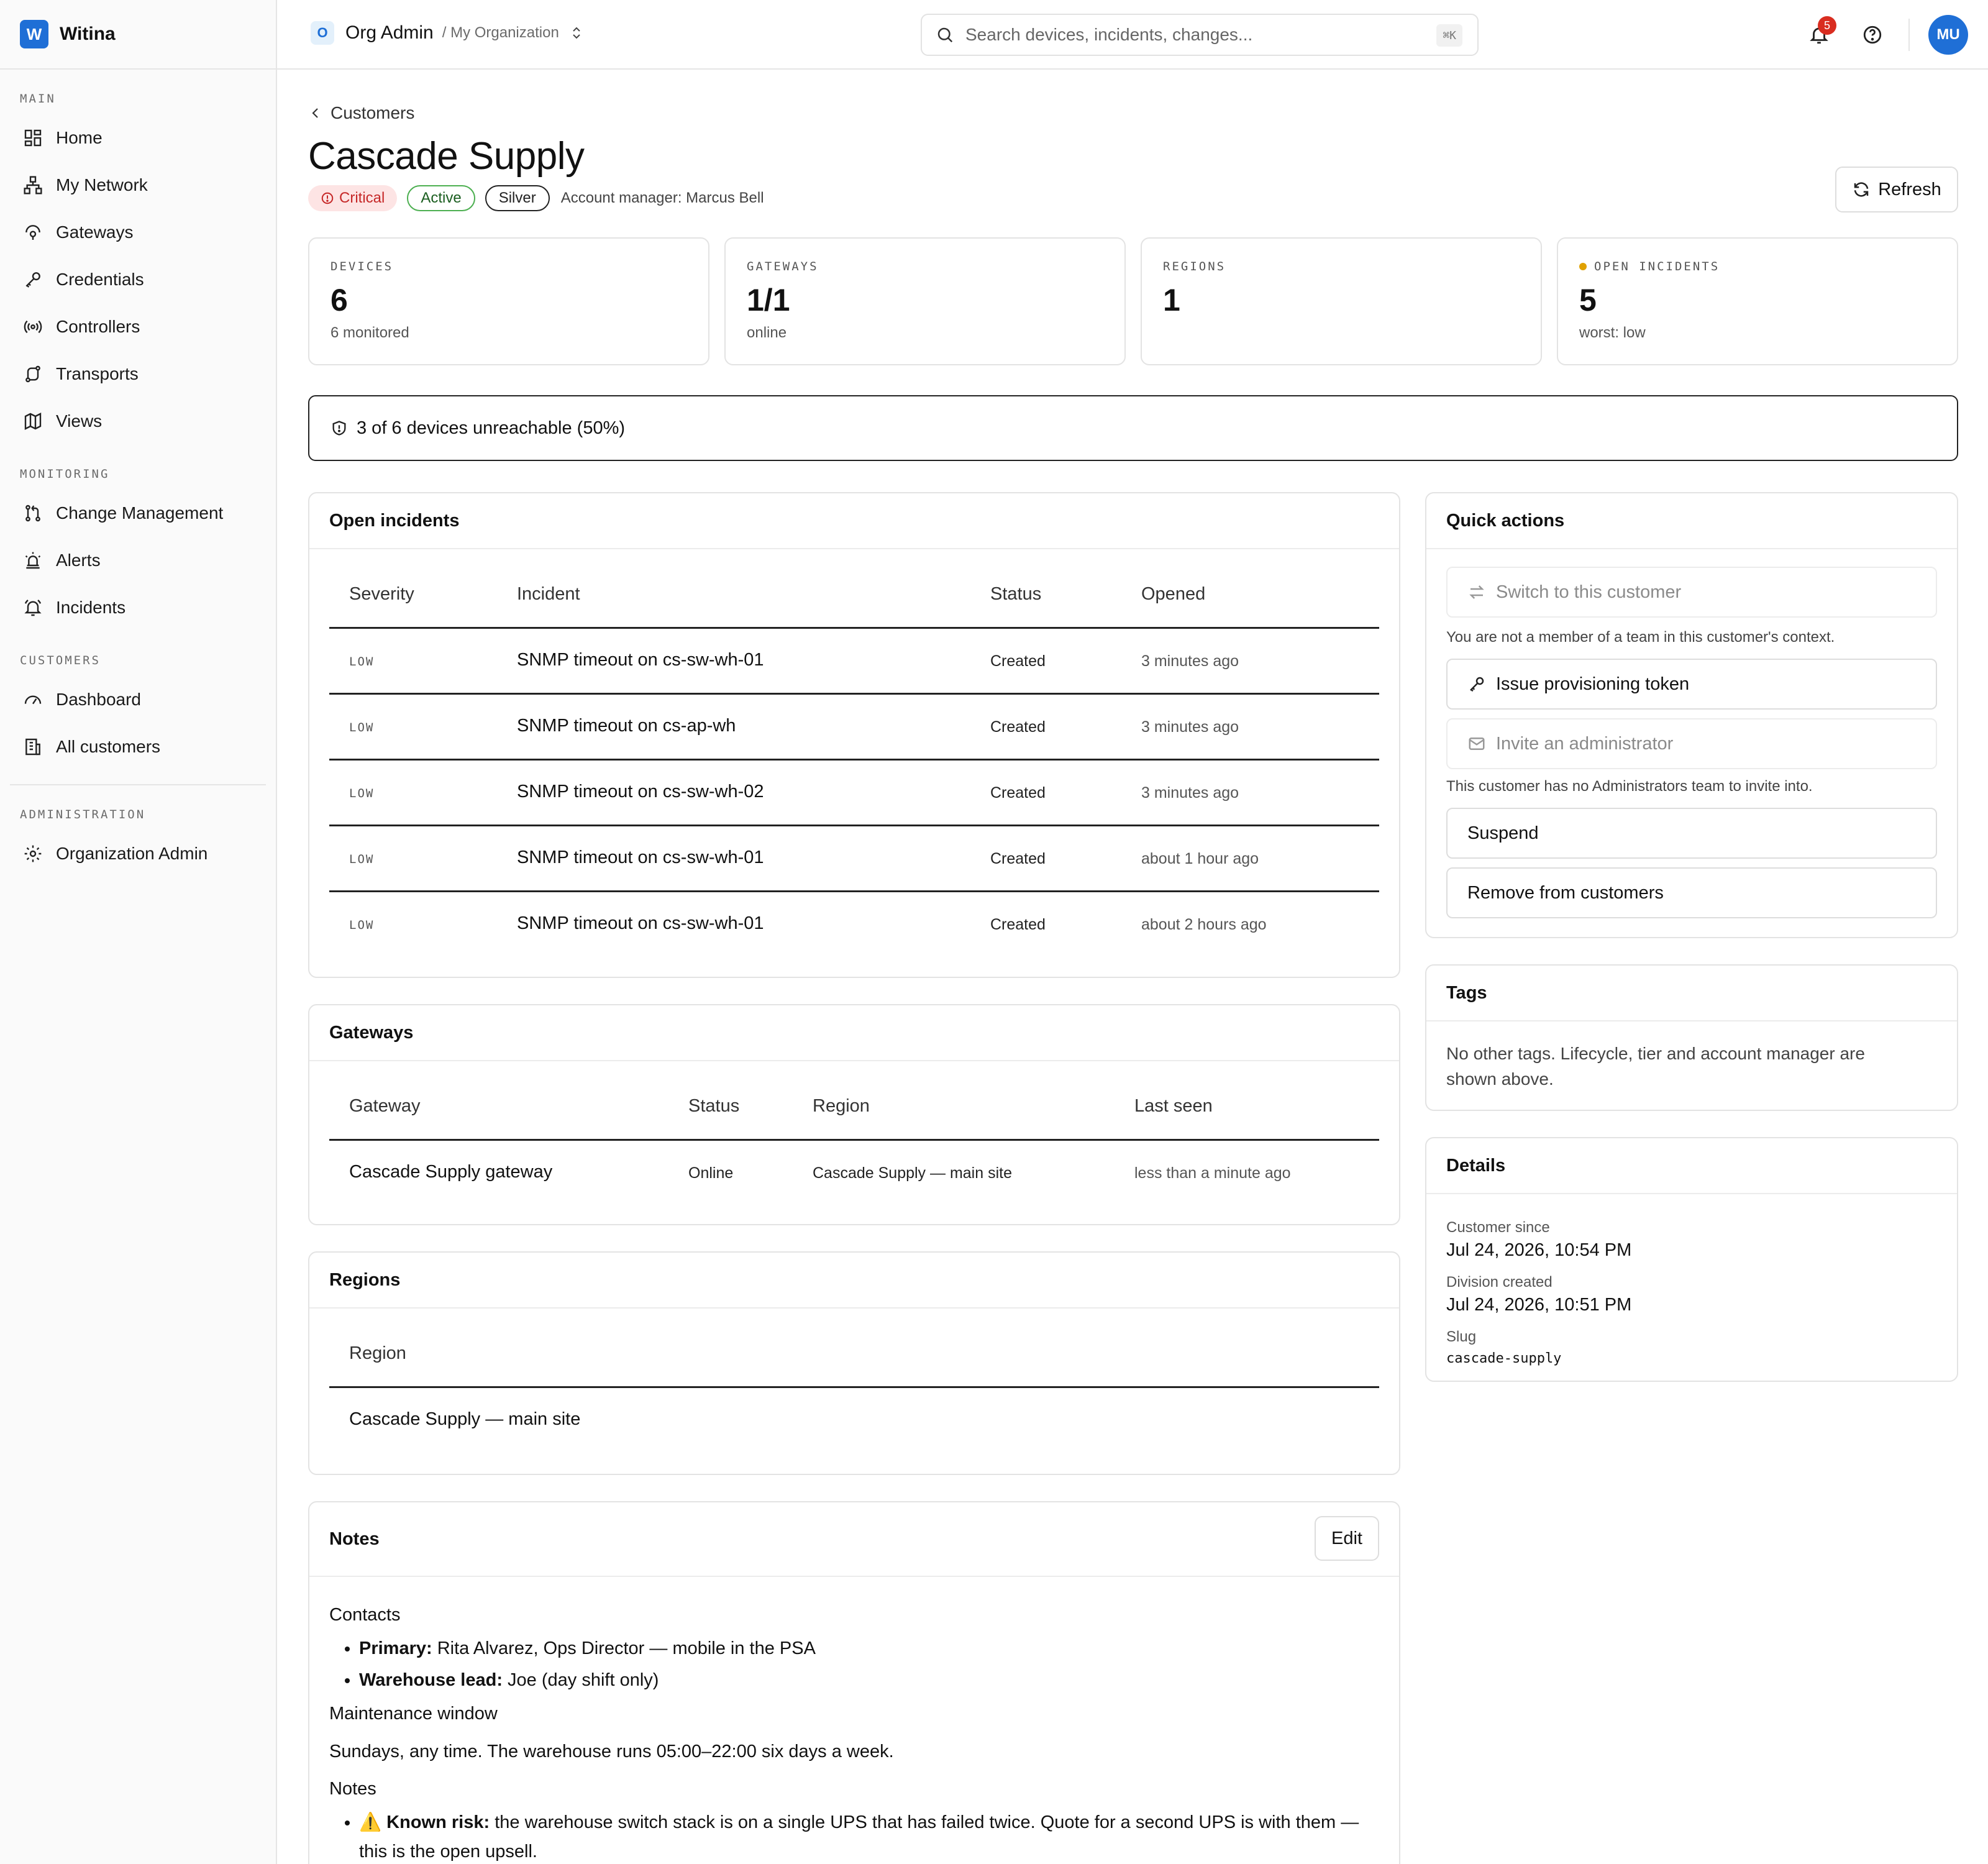 This screenshot has width=1988, height=1864. I want to click on card-title: Gateways, so click(854, 1033).